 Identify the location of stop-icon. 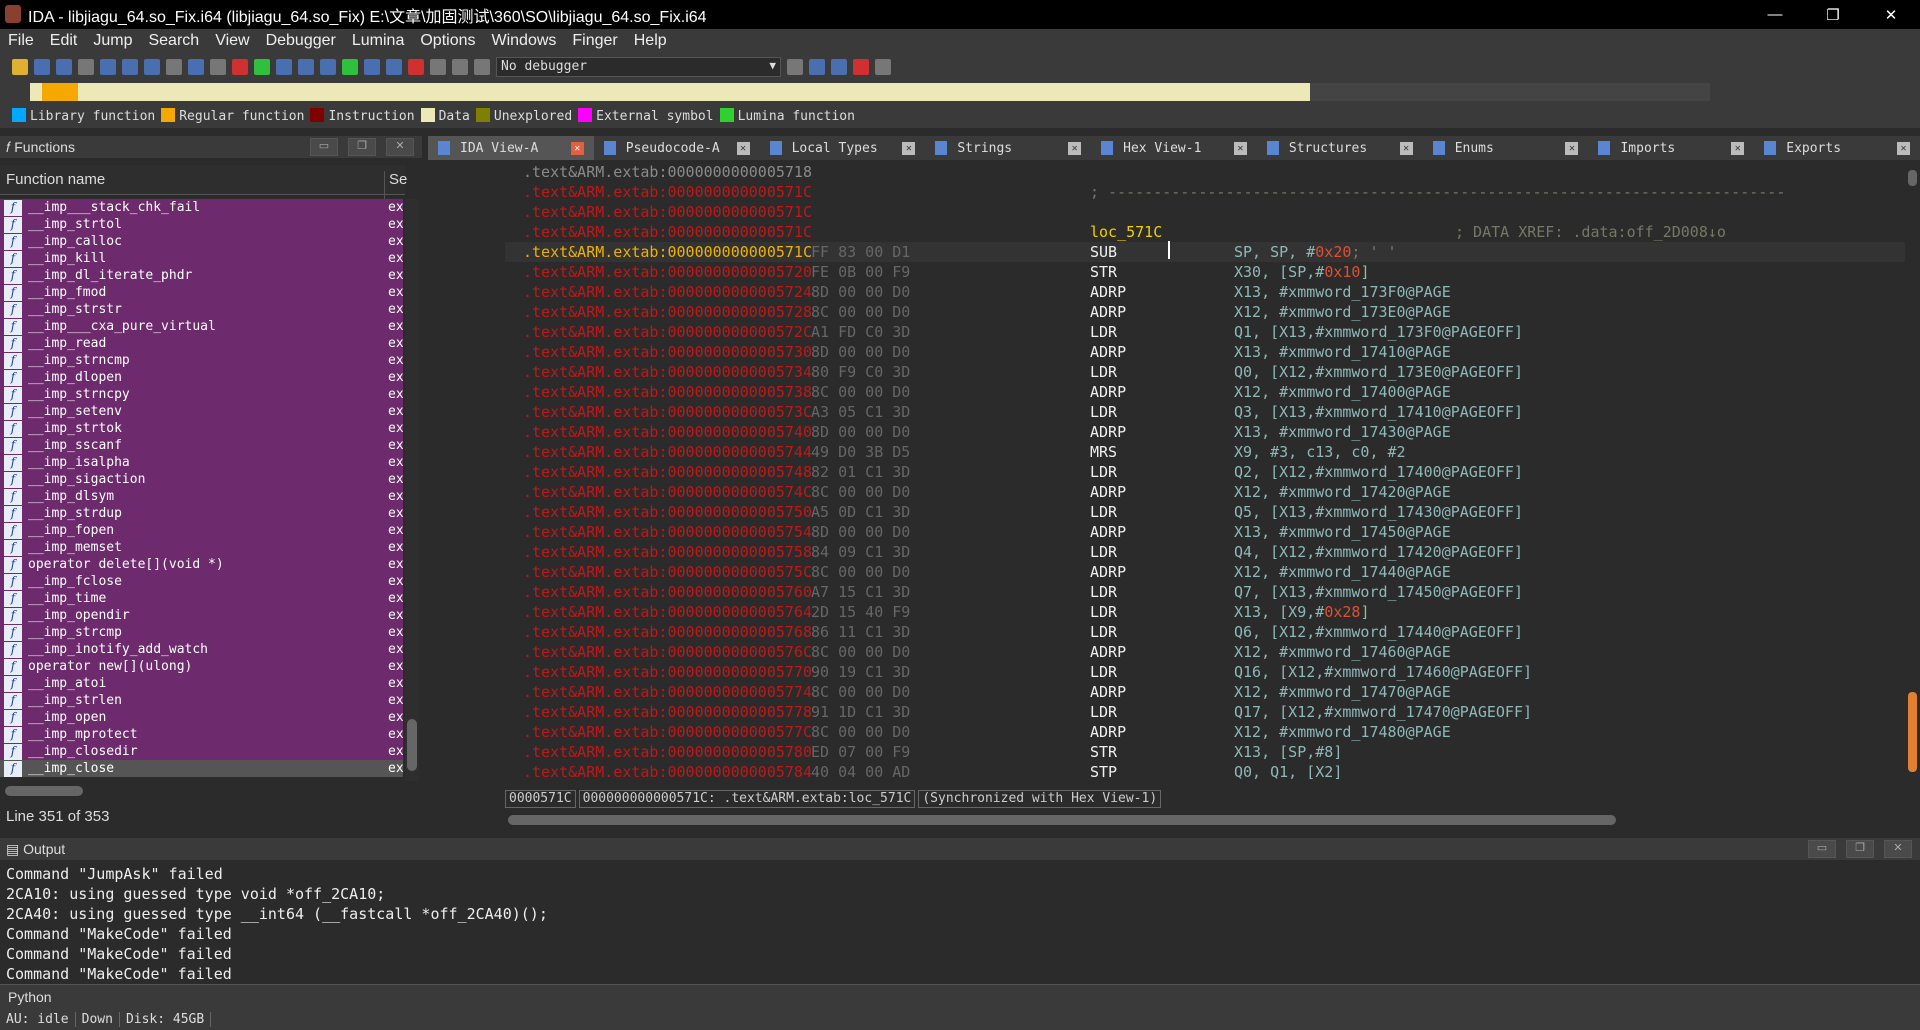
(482, 66).